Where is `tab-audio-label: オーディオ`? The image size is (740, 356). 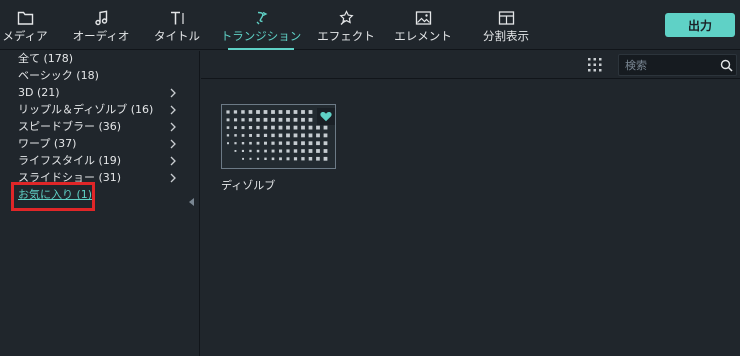 tab-audio-label: オーディオ is located at coordinates (101, 36).